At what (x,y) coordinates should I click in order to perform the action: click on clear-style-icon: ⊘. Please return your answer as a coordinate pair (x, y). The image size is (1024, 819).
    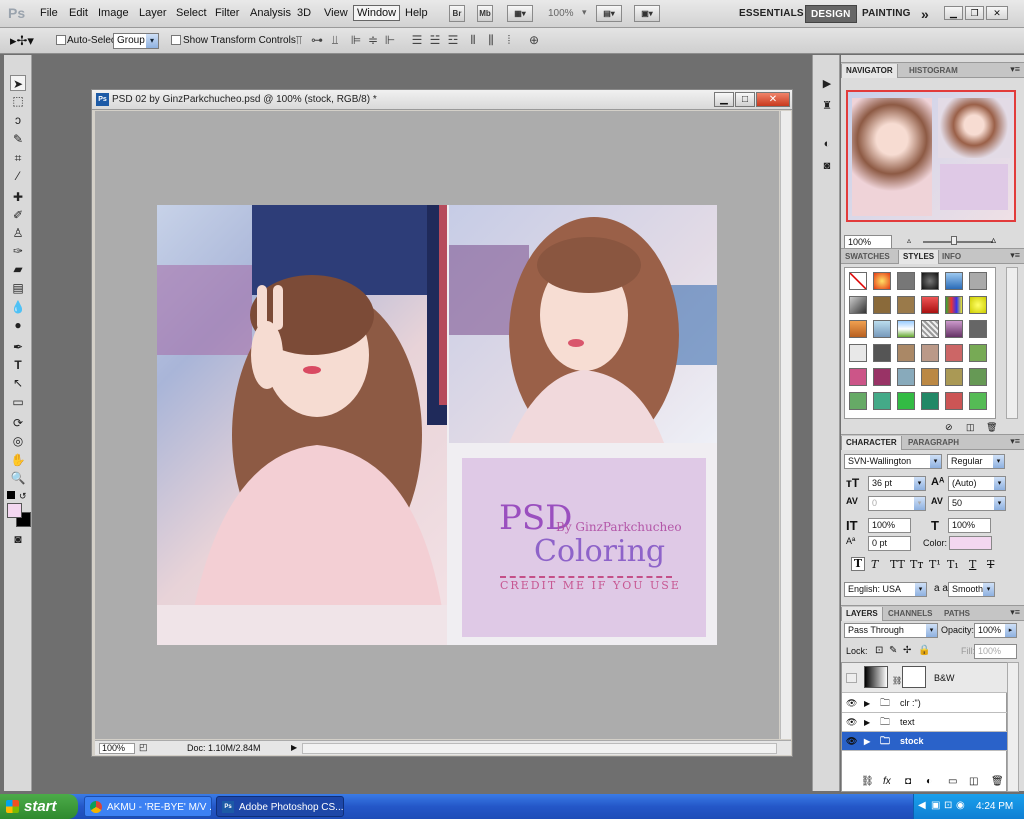
    Looking at the image, I should click on (949, 427).